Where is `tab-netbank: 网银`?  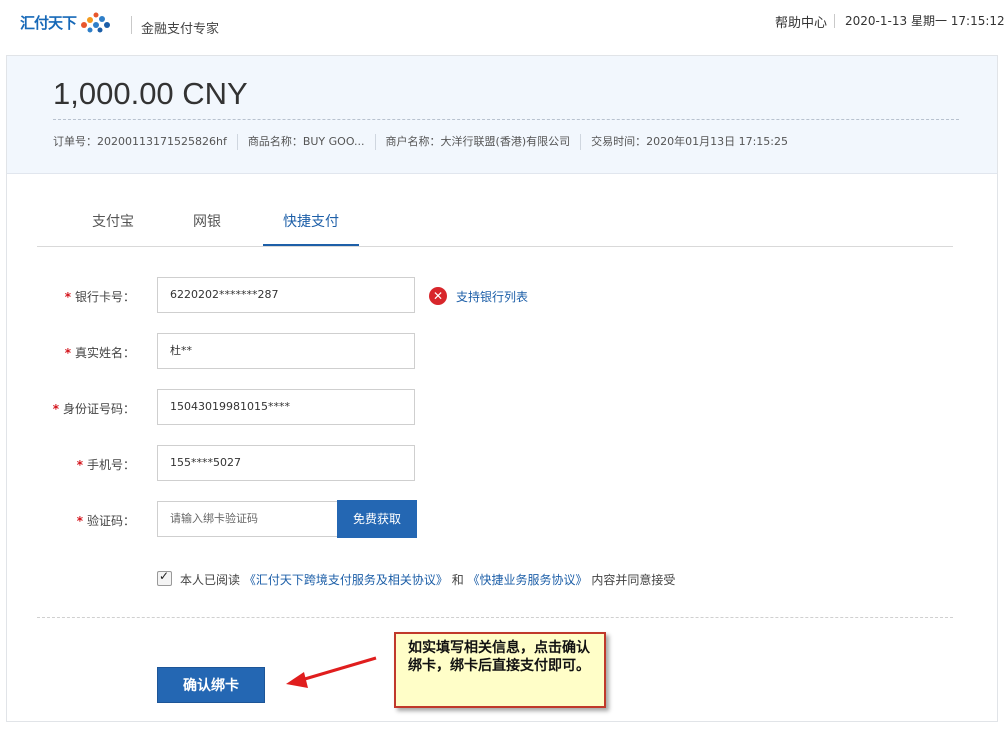
tab-netbank: 网银 is located at coordinates (207, 228).